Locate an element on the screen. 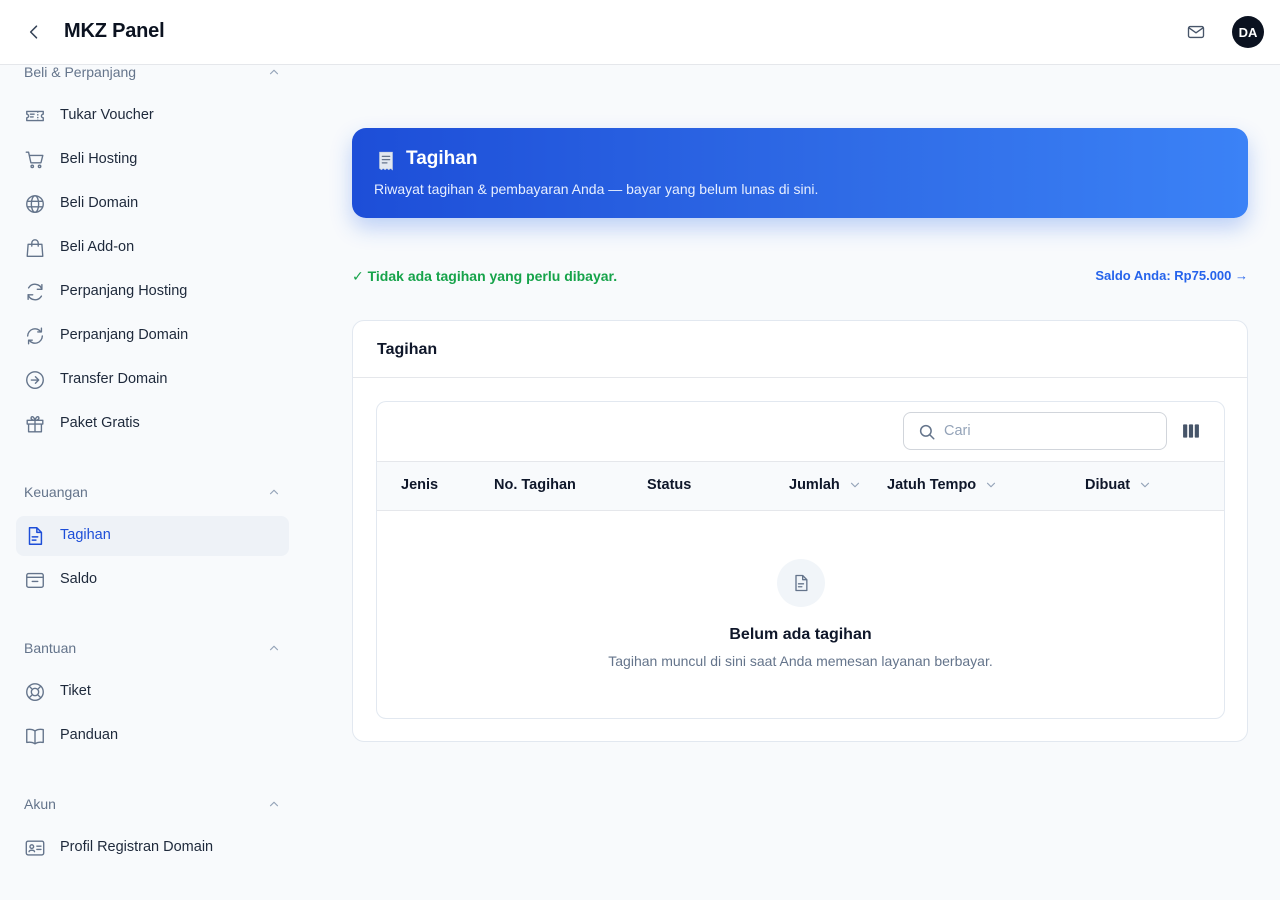  sidebar-item-label: Paket Gratis is located at coordinates (100, 423).